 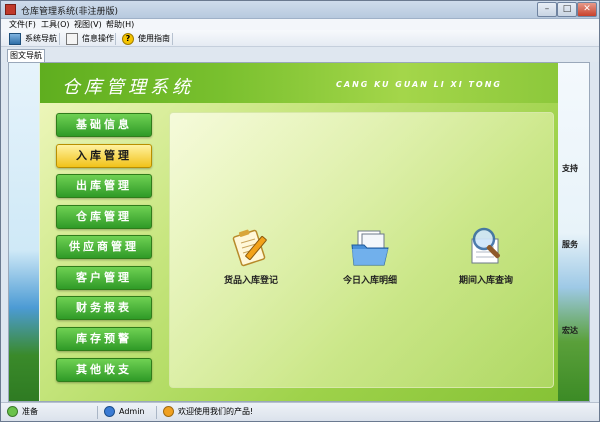 What do you see at coordinates (104, 186) in the screenshot?
I see `menu-outbound-button: 出库管理` at bounding box center [104, 186].